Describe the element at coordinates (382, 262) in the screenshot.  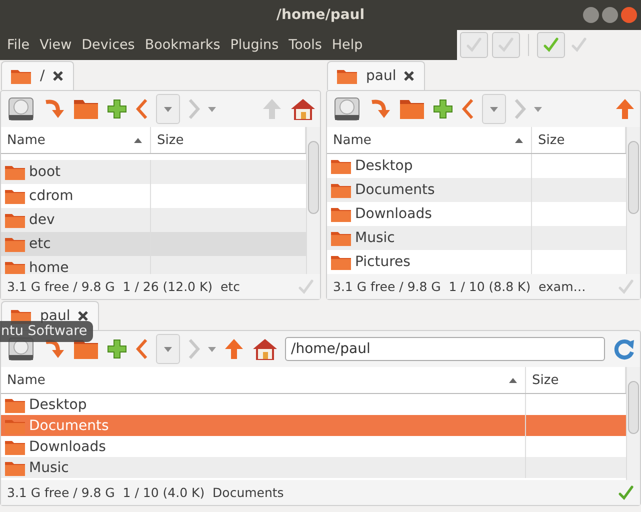
I see `file-name: Pictures` at that location.